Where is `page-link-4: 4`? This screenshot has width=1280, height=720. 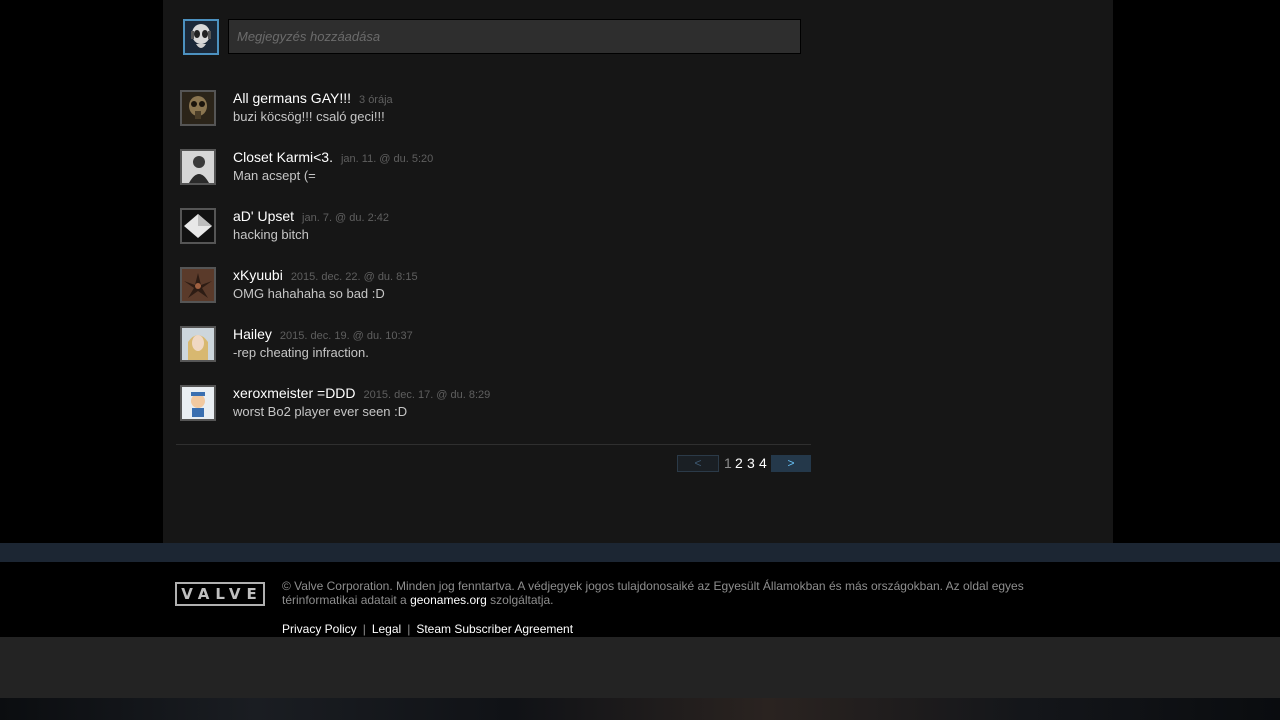
page-link-4: 4 is located at coordinates (763, 463).